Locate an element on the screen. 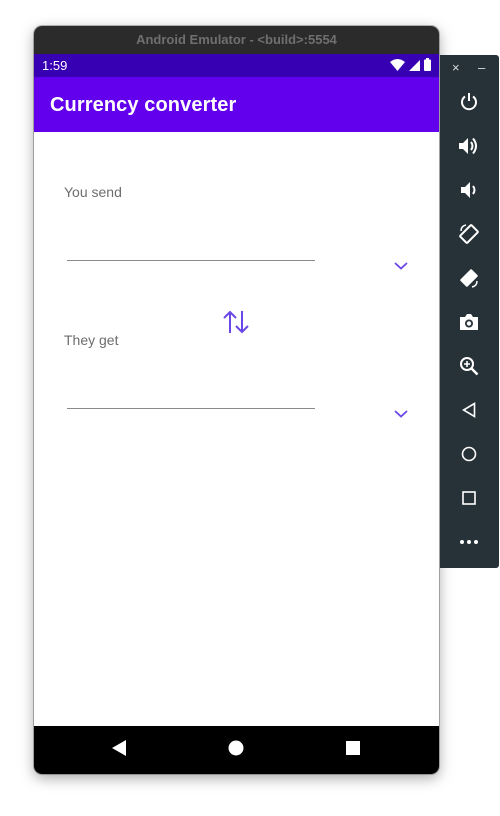 The image size is (500, 816). volume-up-icon is located at coordinates (469, 146).